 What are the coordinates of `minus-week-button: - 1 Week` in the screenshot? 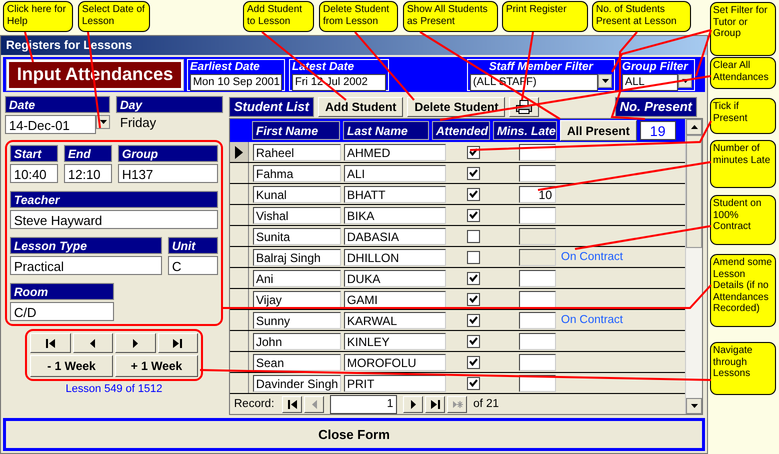 It's located at (71, 366).